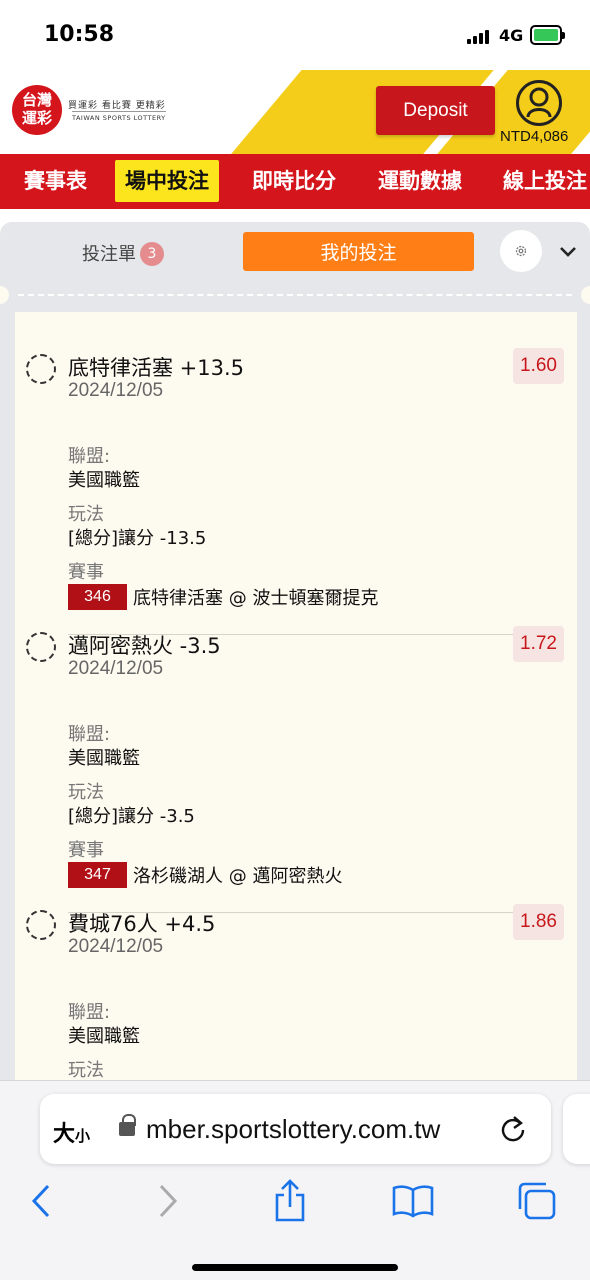 Image resolution: width=590 pixels, height=1280 pixels. What do you see at coordinates (131, 816) in the screenshot?
I see `bet-type-value: [總分]讓分 -3.5` at bounding box center [131, 816].